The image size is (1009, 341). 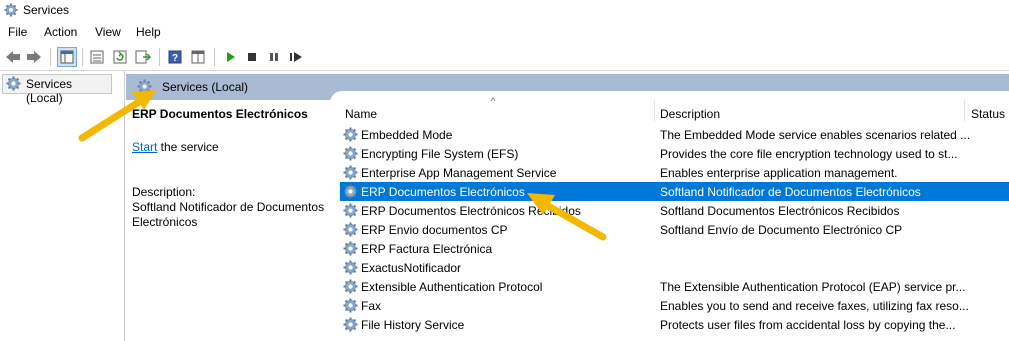 What do you see at coordinates (407, 135) in the screenshot?
I see `service-name: Embedded Mode` at bounding box center [407, 135].